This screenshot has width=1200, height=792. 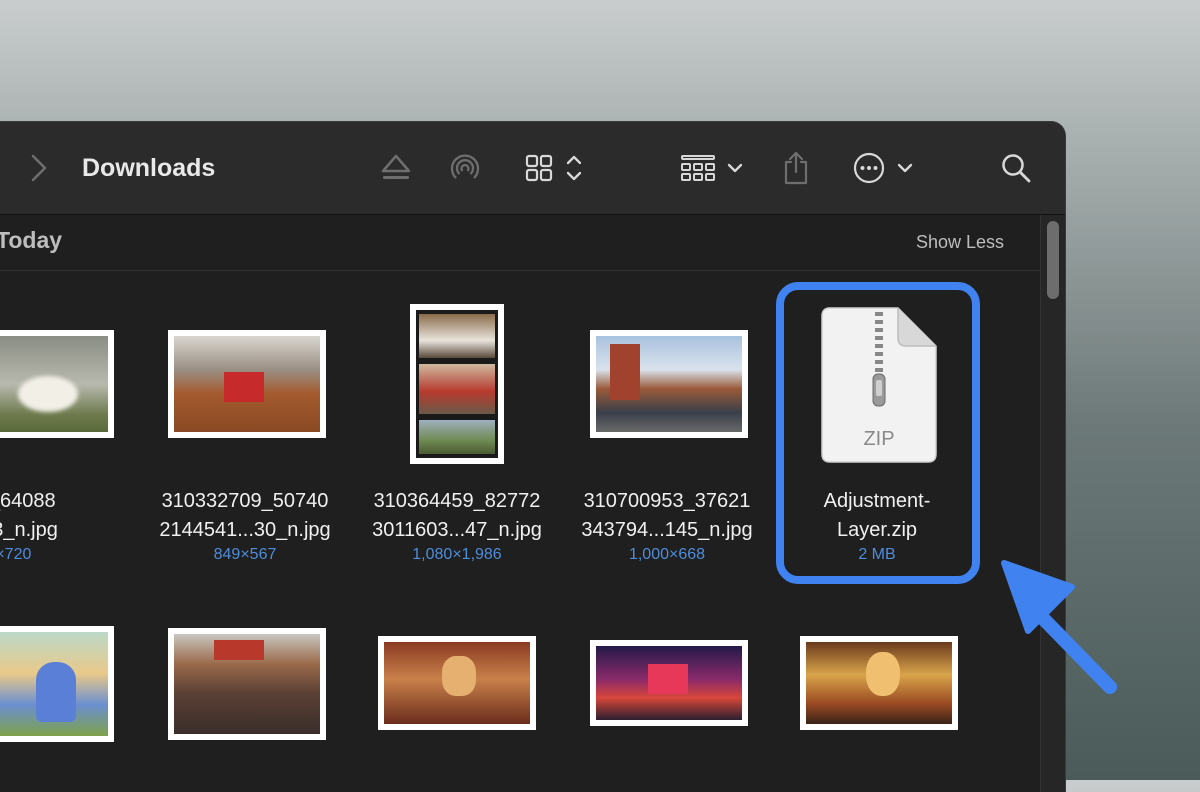 I want to click on file-name-line: 343794...145_n.jpg, so click(x=667, y=530).